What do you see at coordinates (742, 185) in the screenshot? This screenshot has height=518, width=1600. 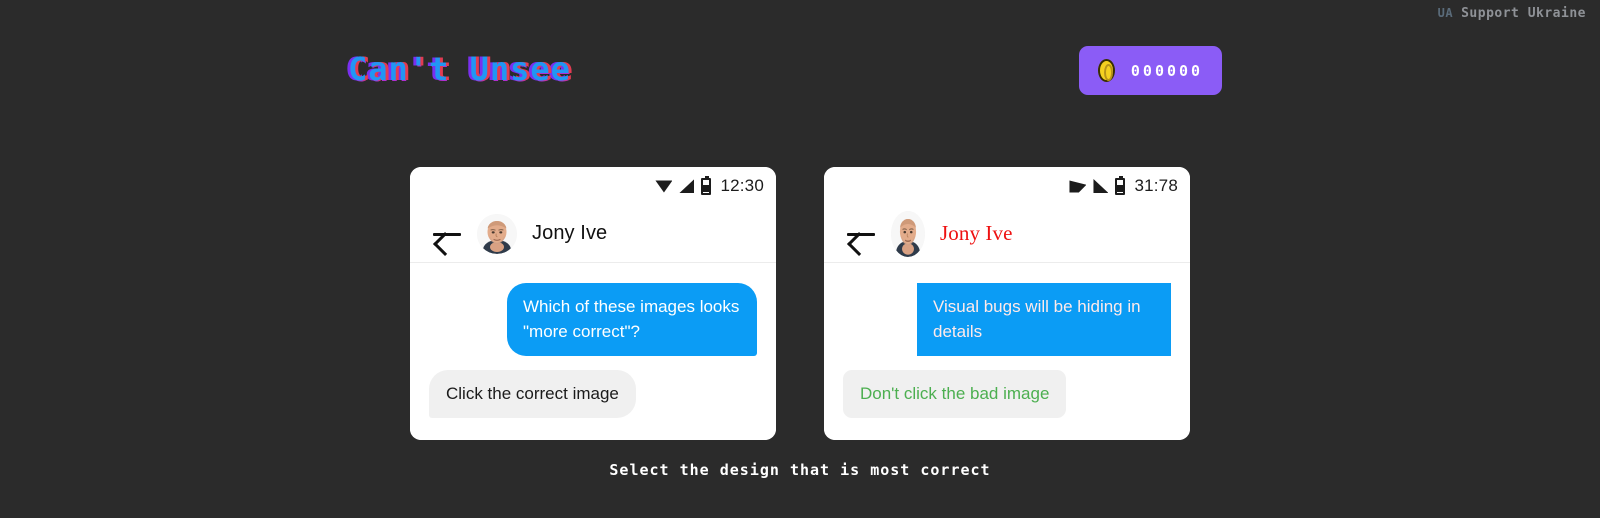 I see `status-time-left: 12:30` at bounding box center [742, 185].